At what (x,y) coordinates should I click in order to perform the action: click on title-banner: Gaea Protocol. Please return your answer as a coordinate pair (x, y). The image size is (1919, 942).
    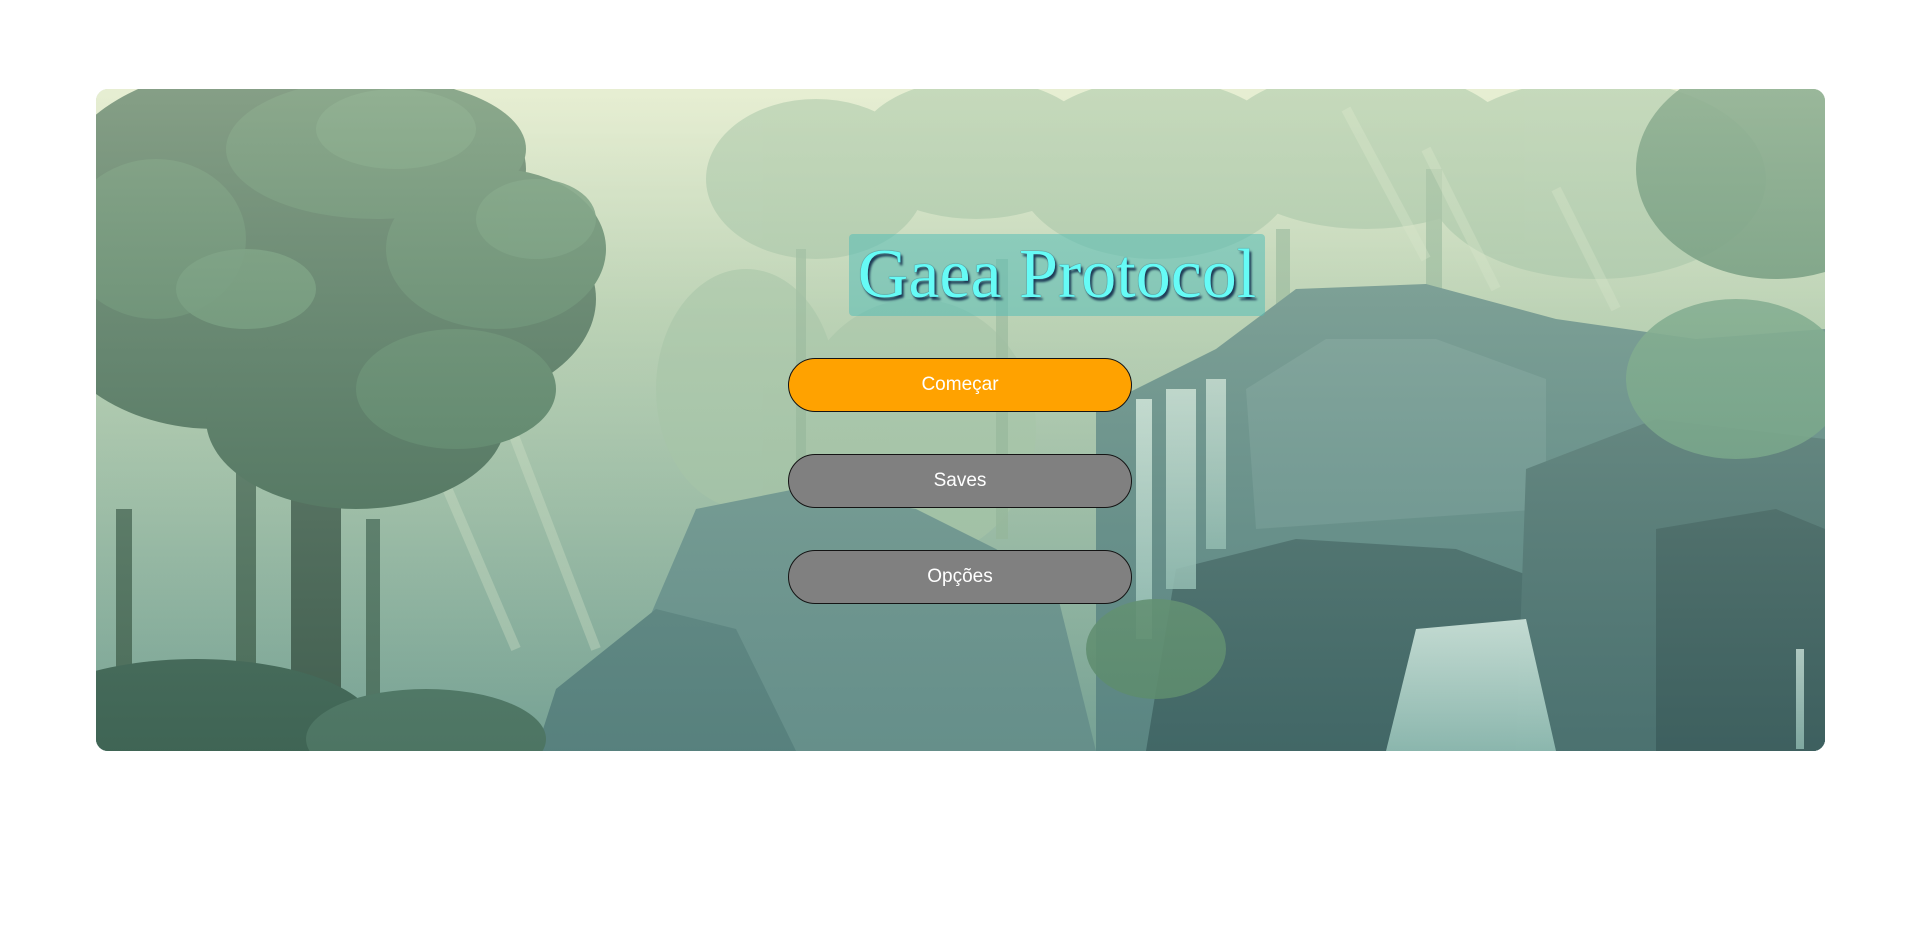
    Looking at the image, I should click on (1057, 275).